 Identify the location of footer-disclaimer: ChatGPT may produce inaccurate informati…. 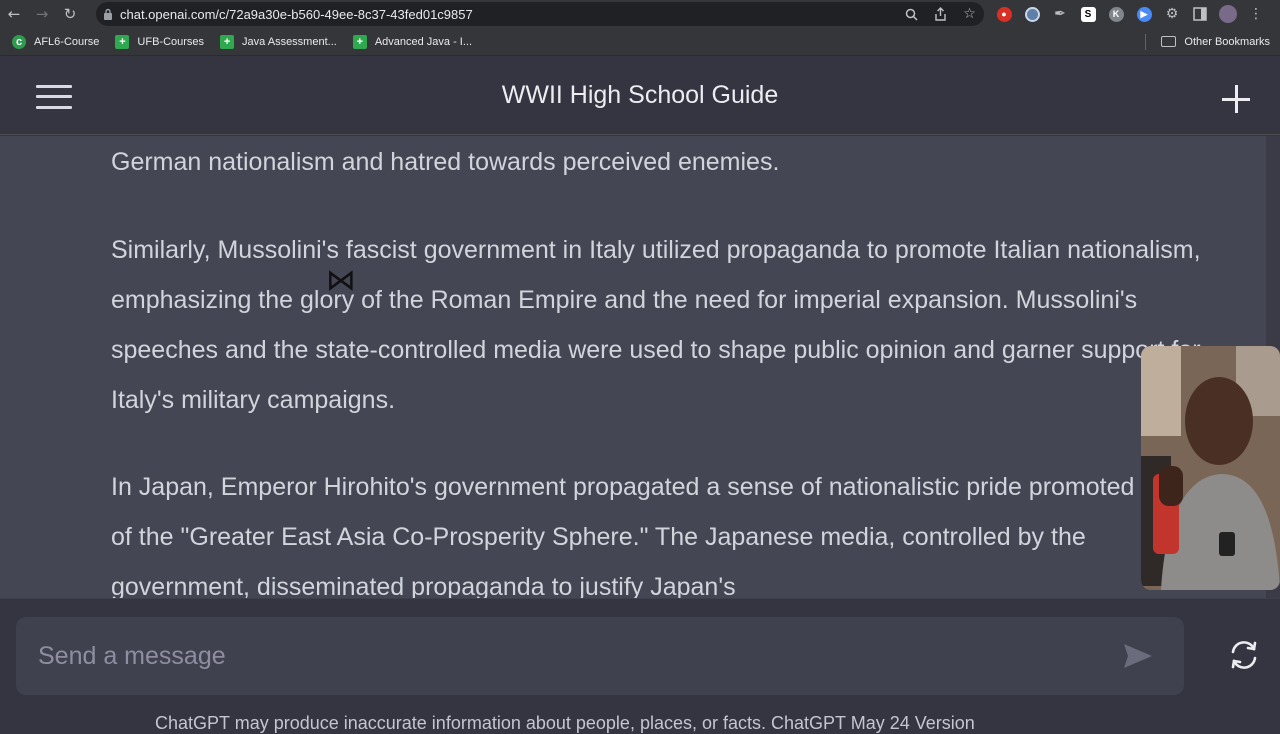
(565, 723).